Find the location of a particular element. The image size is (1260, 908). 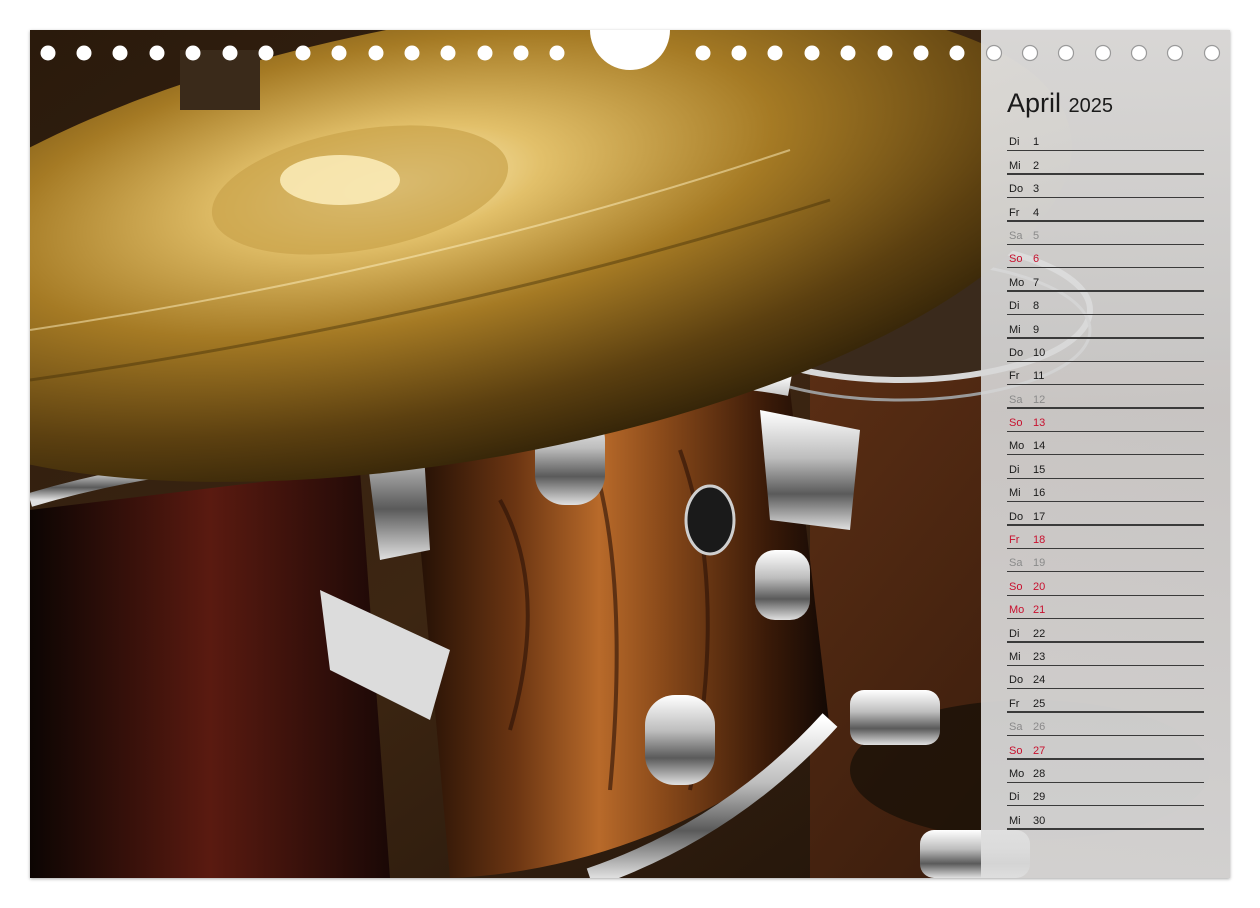

day-row: Do 24 is located at coordinates (1105, 678).